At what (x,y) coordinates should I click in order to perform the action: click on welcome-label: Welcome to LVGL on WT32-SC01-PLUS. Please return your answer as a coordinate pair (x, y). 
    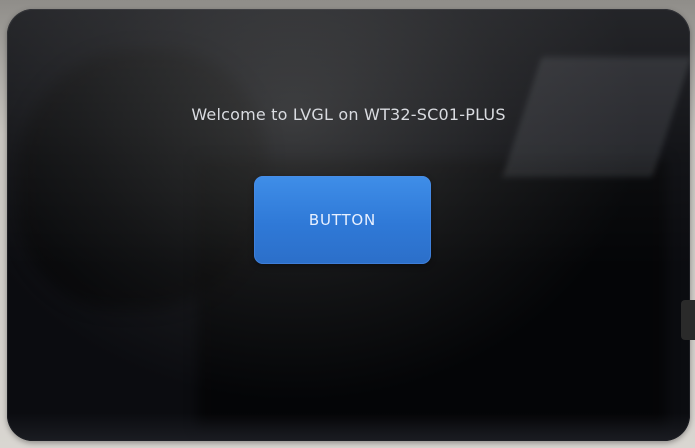
    Looking at the image, I should click on (348, 114).